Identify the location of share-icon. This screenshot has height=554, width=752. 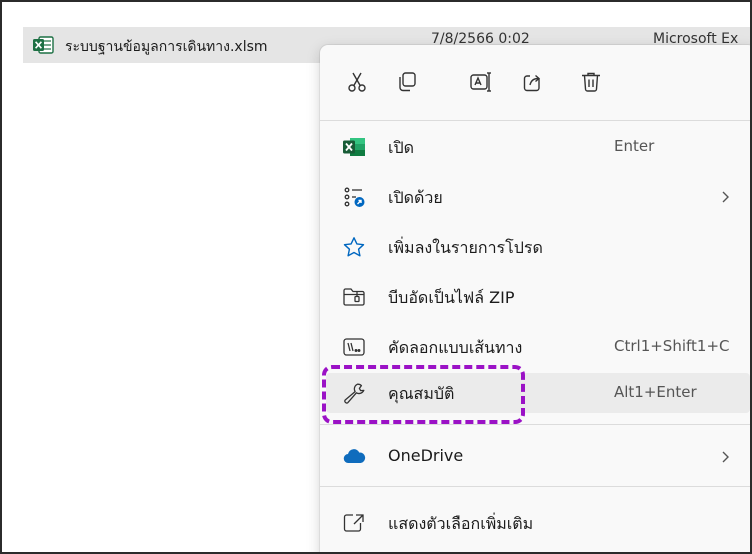
(532, 83).